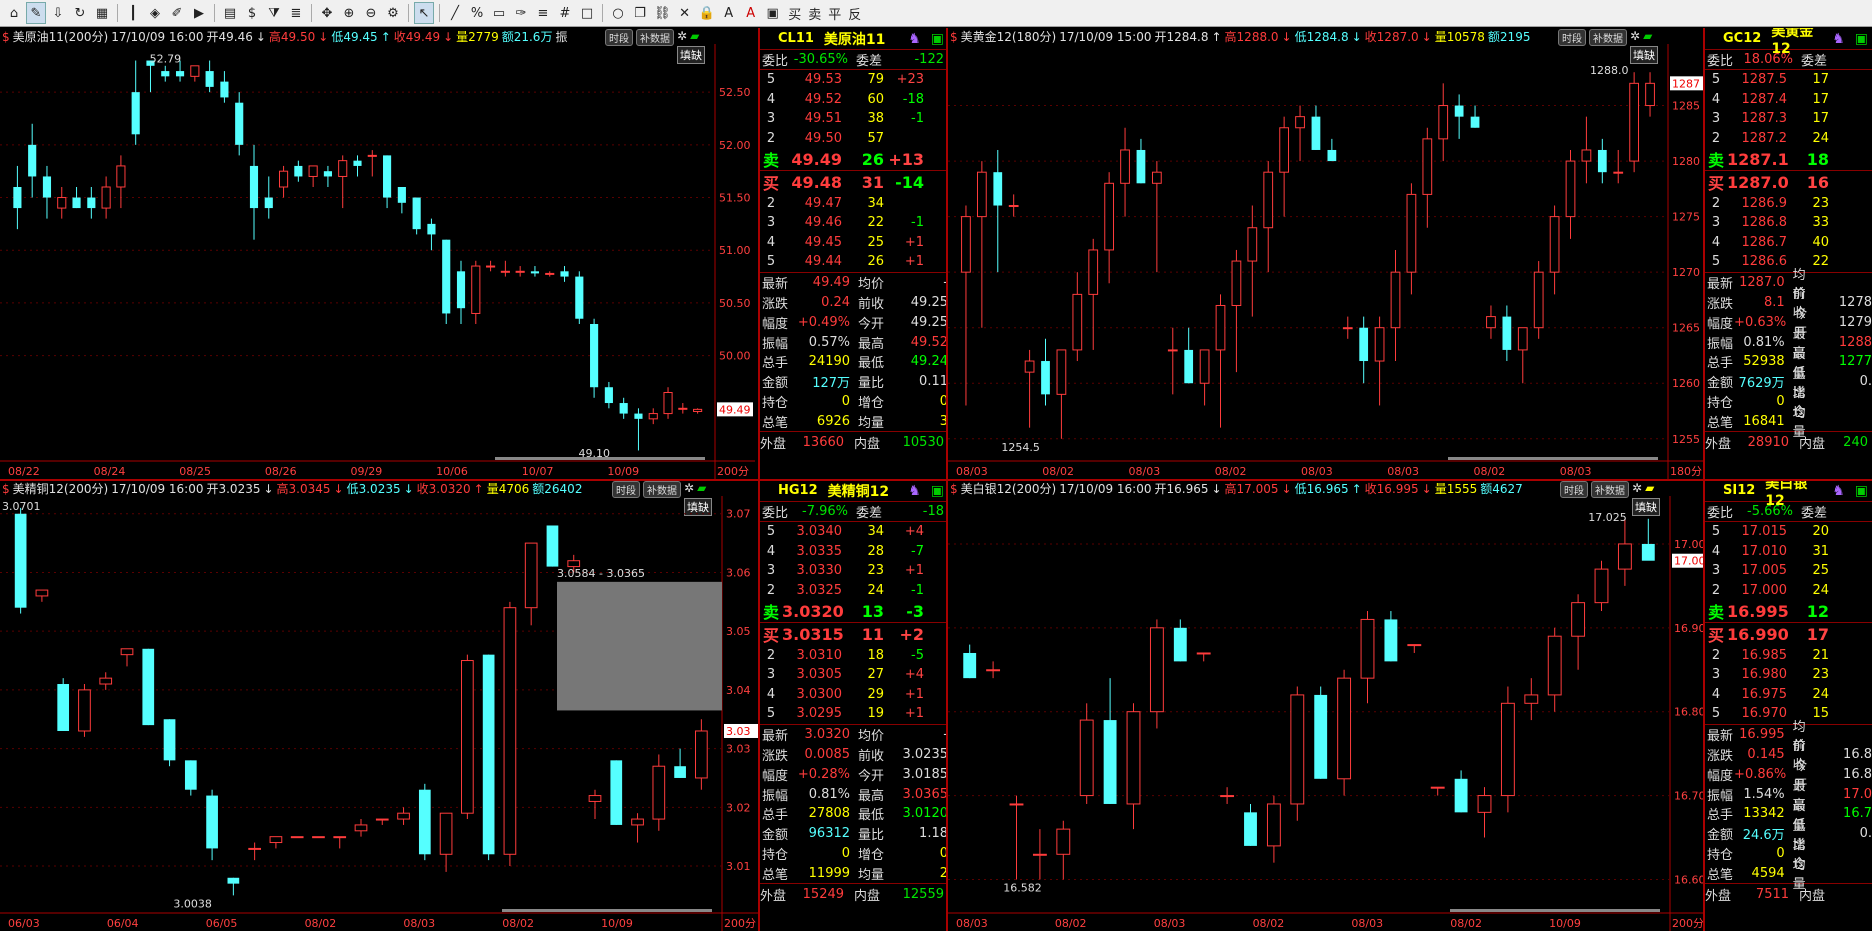 The width and height of the screenshot is (1872, 931). Describe the element at coordinates (815, 13) in the screenshot. I see `trade-button-1: 卖` at that location.